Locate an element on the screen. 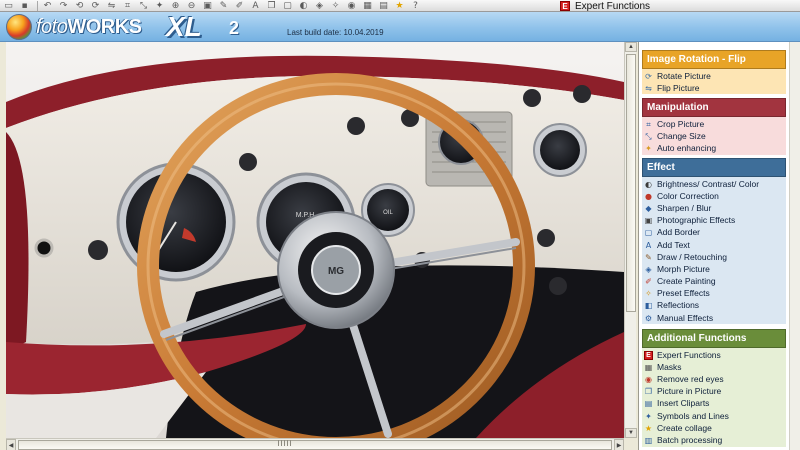 The image size is (800, 450). section-header: Manipulation is located at coordinates (714, 107).